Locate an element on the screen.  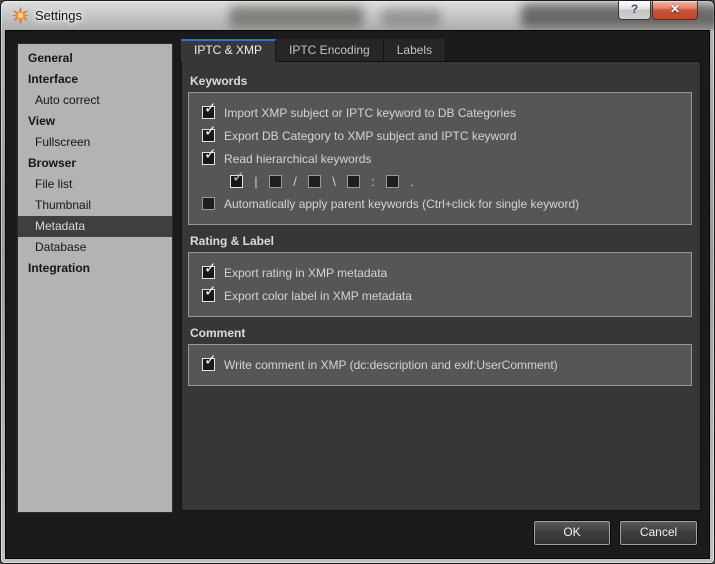
sidebar-item-file-list: File list is located at coordinates (95, 184).